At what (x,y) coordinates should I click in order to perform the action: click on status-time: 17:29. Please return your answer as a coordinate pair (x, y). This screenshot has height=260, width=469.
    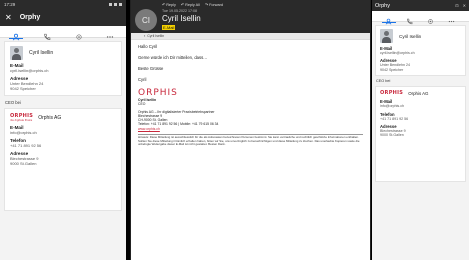
    Looking at the image, I should click on (10, 4).